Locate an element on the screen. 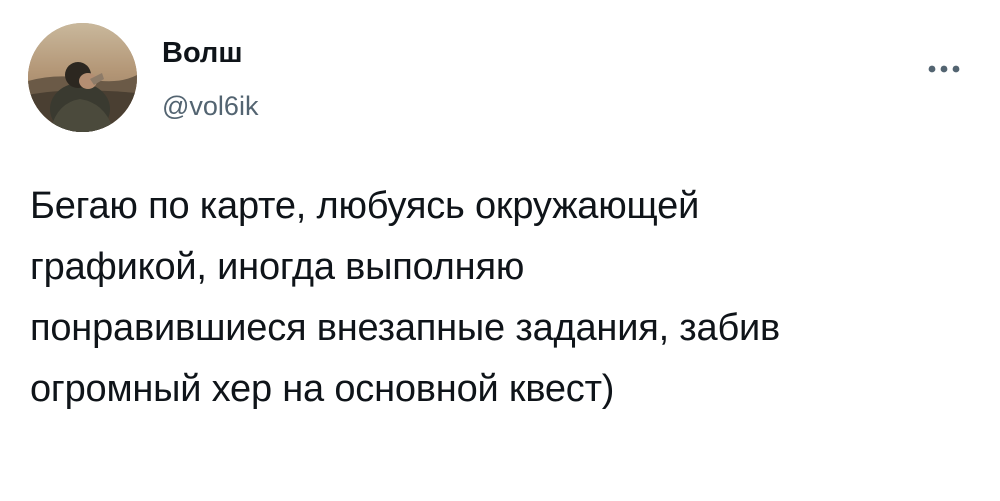  more-horizontal-icon is located at coordinates (944, 69).